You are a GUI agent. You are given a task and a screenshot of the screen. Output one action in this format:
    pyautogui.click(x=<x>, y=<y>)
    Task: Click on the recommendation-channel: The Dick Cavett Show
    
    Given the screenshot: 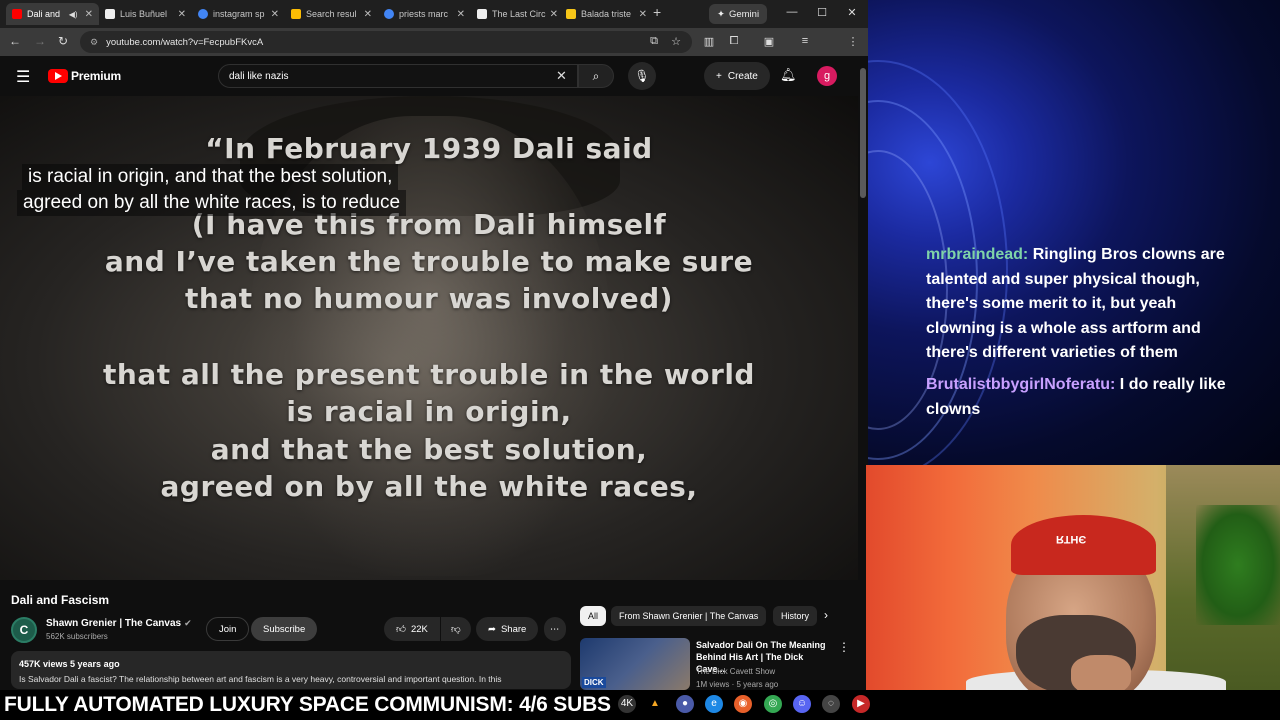 What is the action you would take?
    pyautogui.click(x=735, y=671)
    